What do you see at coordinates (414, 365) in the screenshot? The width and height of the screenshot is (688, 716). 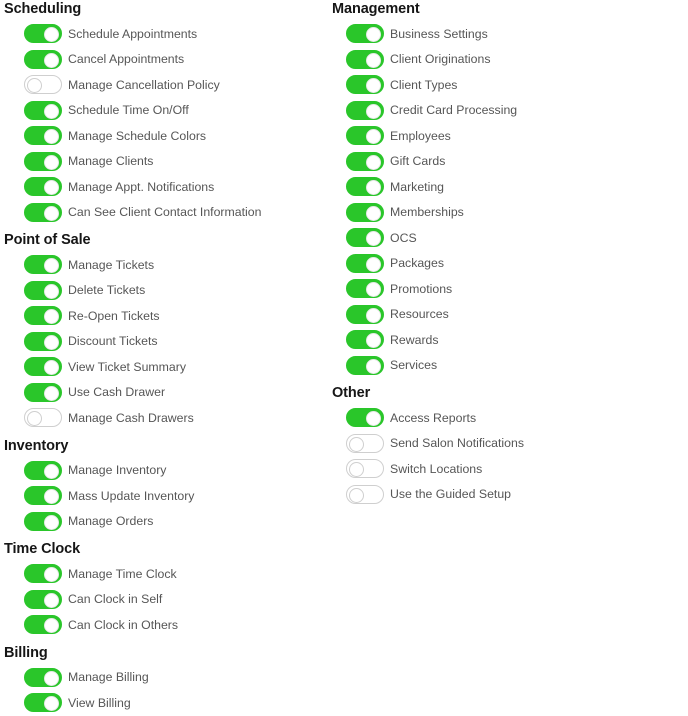 I see `permission-label-services: Services` at bounding box center [414, 365].